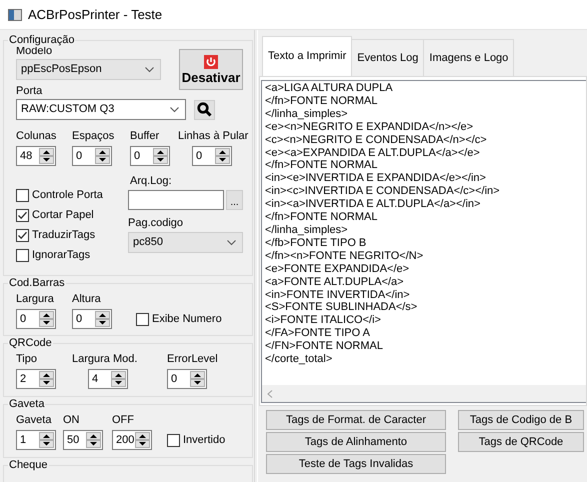 Image resolution: width=587 pixels, height=482 pixels. I want to click on field-label: ON, so click(71, 420).